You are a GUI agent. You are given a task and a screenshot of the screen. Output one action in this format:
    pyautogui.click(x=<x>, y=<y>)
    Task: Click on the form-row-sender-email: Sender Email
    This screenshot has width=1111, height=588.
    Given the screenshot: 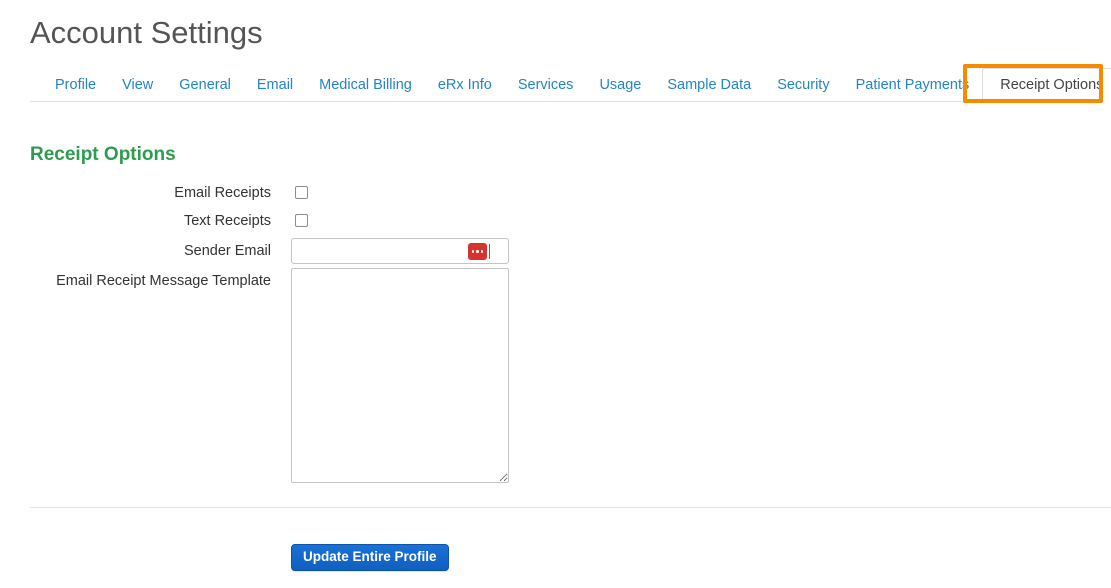 What is the action you would take?
    pyautogui.click(x=555, y=251)
    